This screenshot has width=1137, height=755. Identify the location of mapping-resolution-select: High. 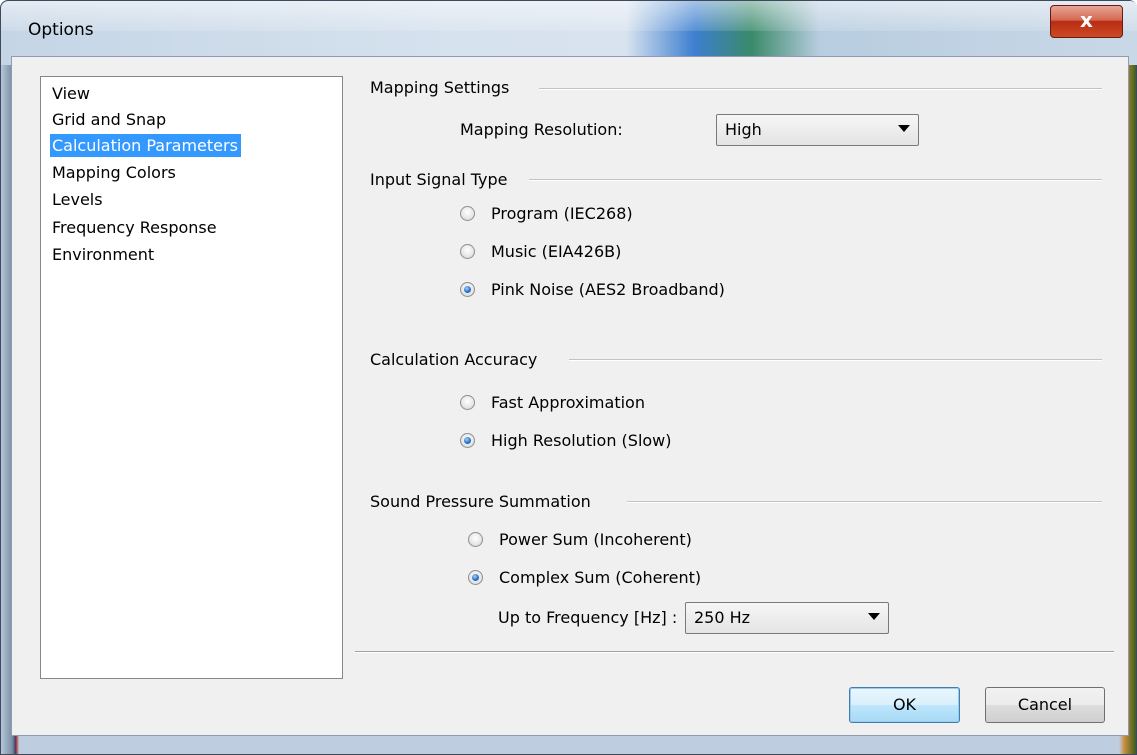
(817, 130).